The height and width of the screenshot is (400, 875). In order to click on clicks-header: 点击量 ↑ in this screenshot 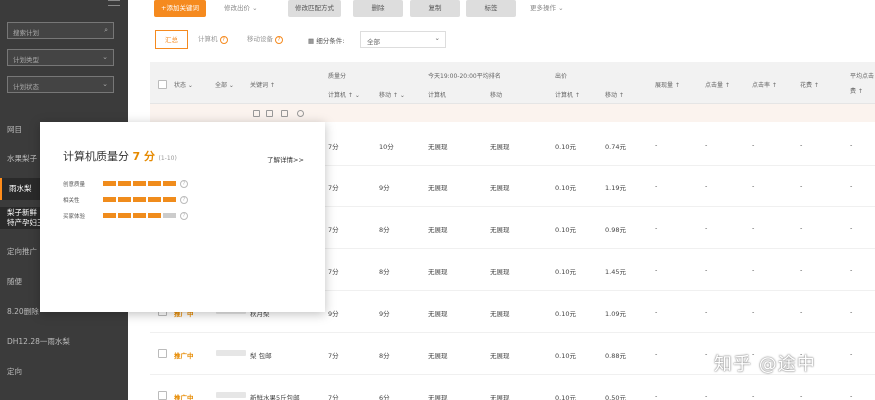, I will do `click(717, 84)`.